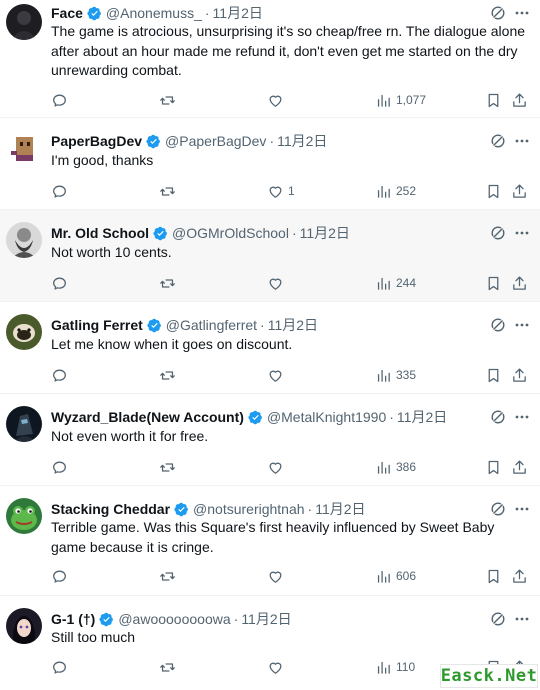  I want to click on views-button: 1,077, so click(400, 100).